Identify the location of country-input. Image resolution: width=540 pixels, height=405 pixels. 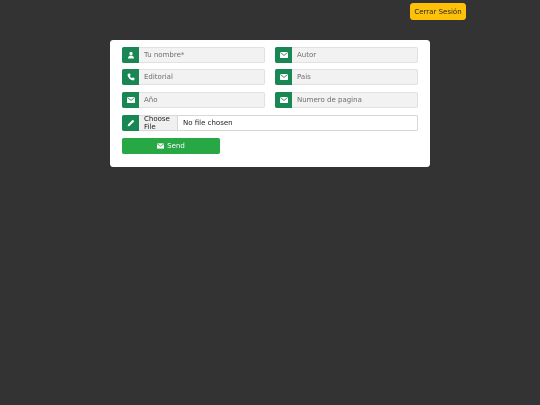
(355, 77).